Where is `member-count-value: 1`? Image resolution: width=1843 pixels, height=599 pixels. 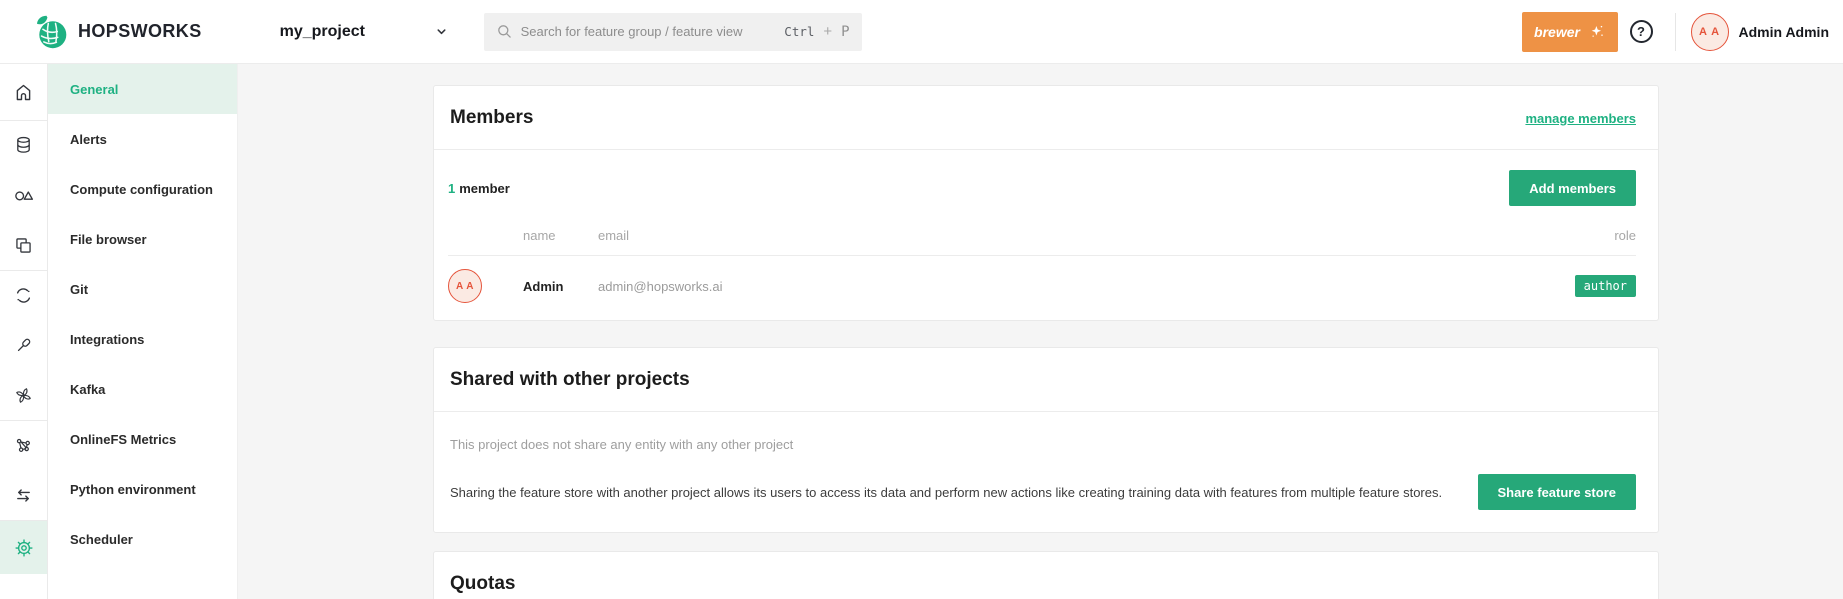 member-count-value: 1 is located at coordinates (452, 188).